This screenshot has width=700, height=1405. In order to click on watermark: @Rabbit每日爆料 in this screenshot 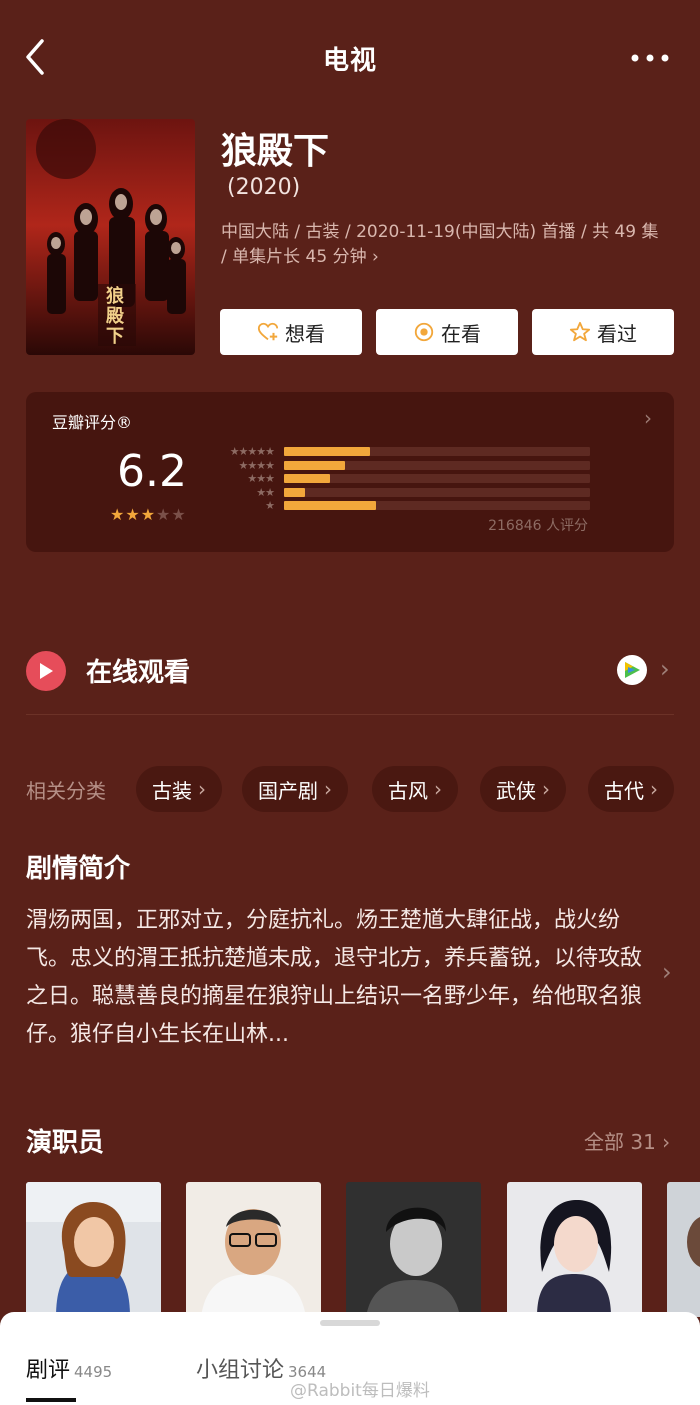, I will do `click(360, 1391)`.